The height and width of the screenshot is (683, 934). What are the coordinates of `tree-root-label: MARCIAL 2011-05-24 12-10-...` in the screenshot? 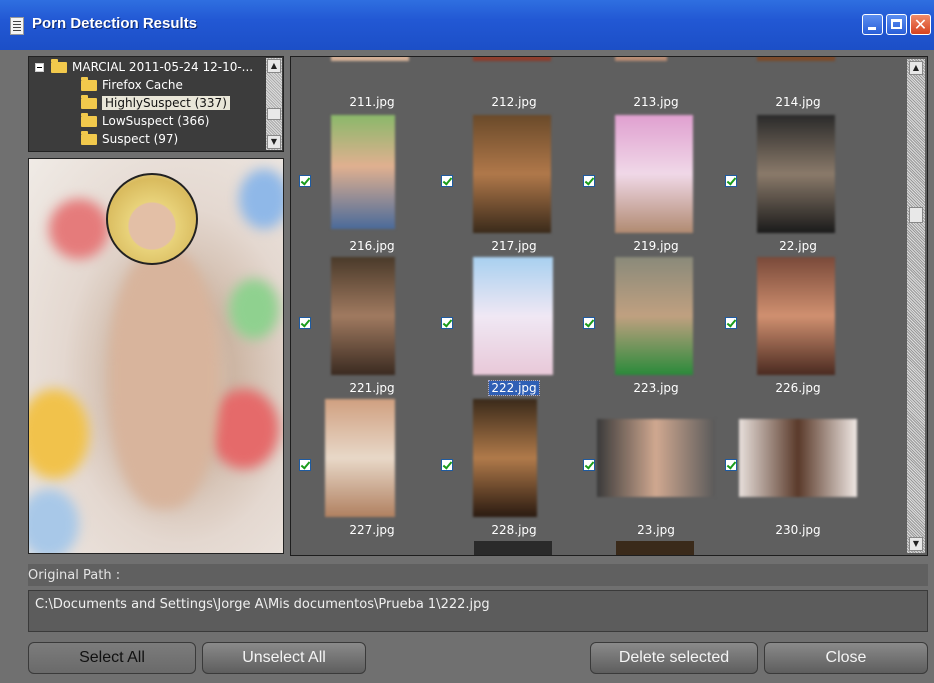 It's located at (163, 67).